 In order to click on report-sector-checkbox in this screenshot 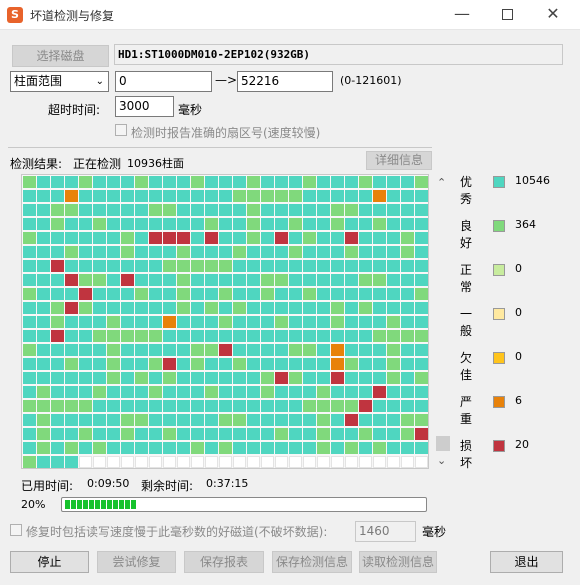, I will do `click(121, 130)`.